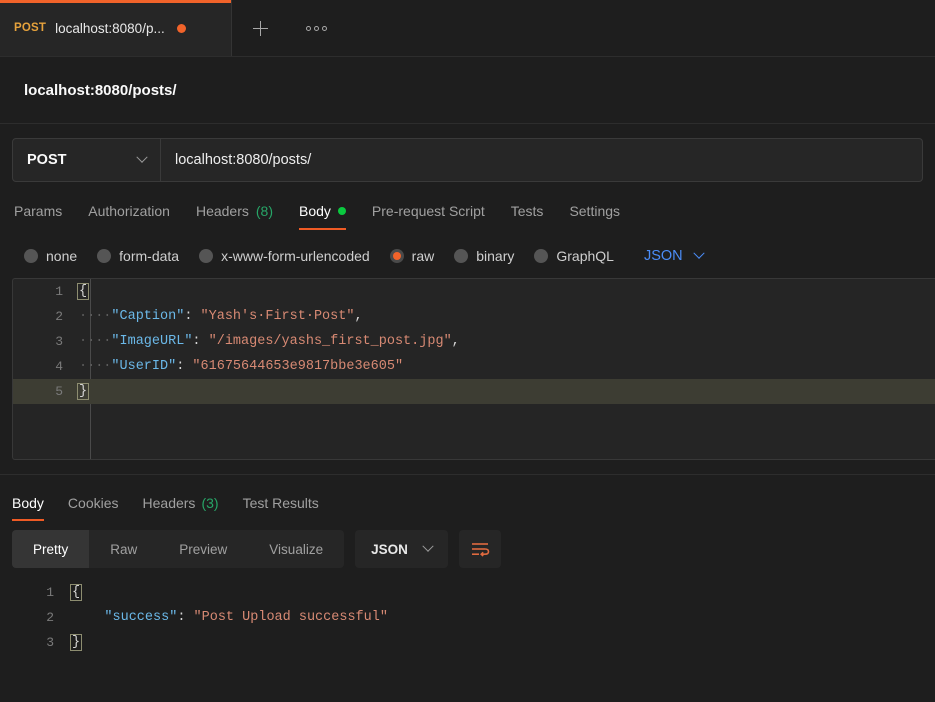 This screenshot has height=702, width=935. What do you see at coordinates (28, 503) in the screenshot?
I see `response-tab-body-label: Body` at bounding box center [28, 503].